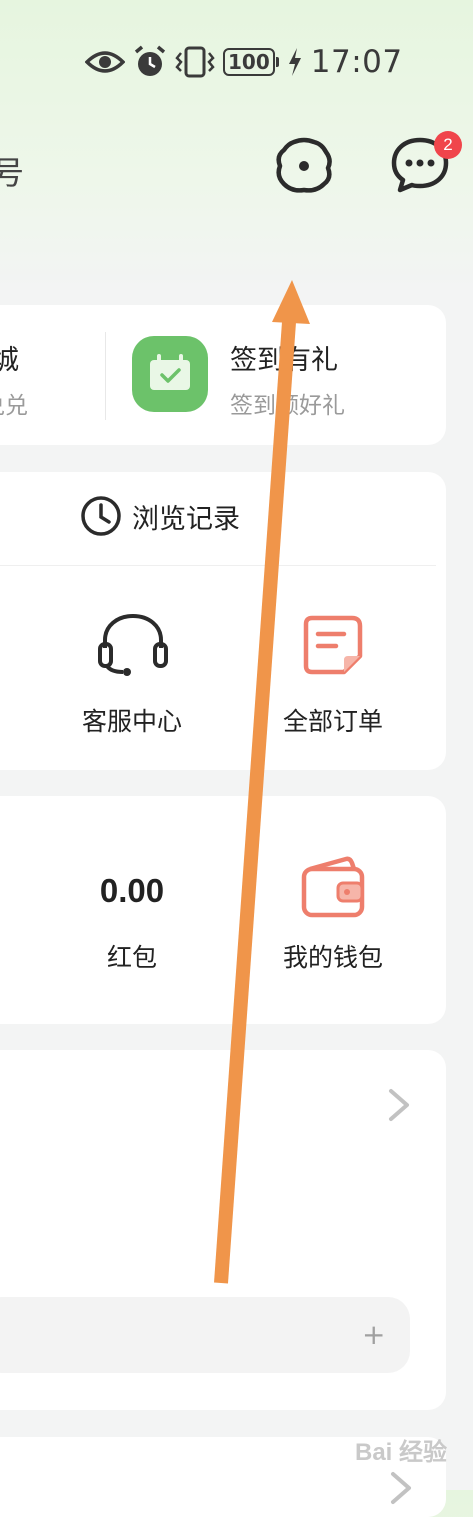 The image size is (473, 1517). I want to click on battery-indicator: 100, so click(251, 62).